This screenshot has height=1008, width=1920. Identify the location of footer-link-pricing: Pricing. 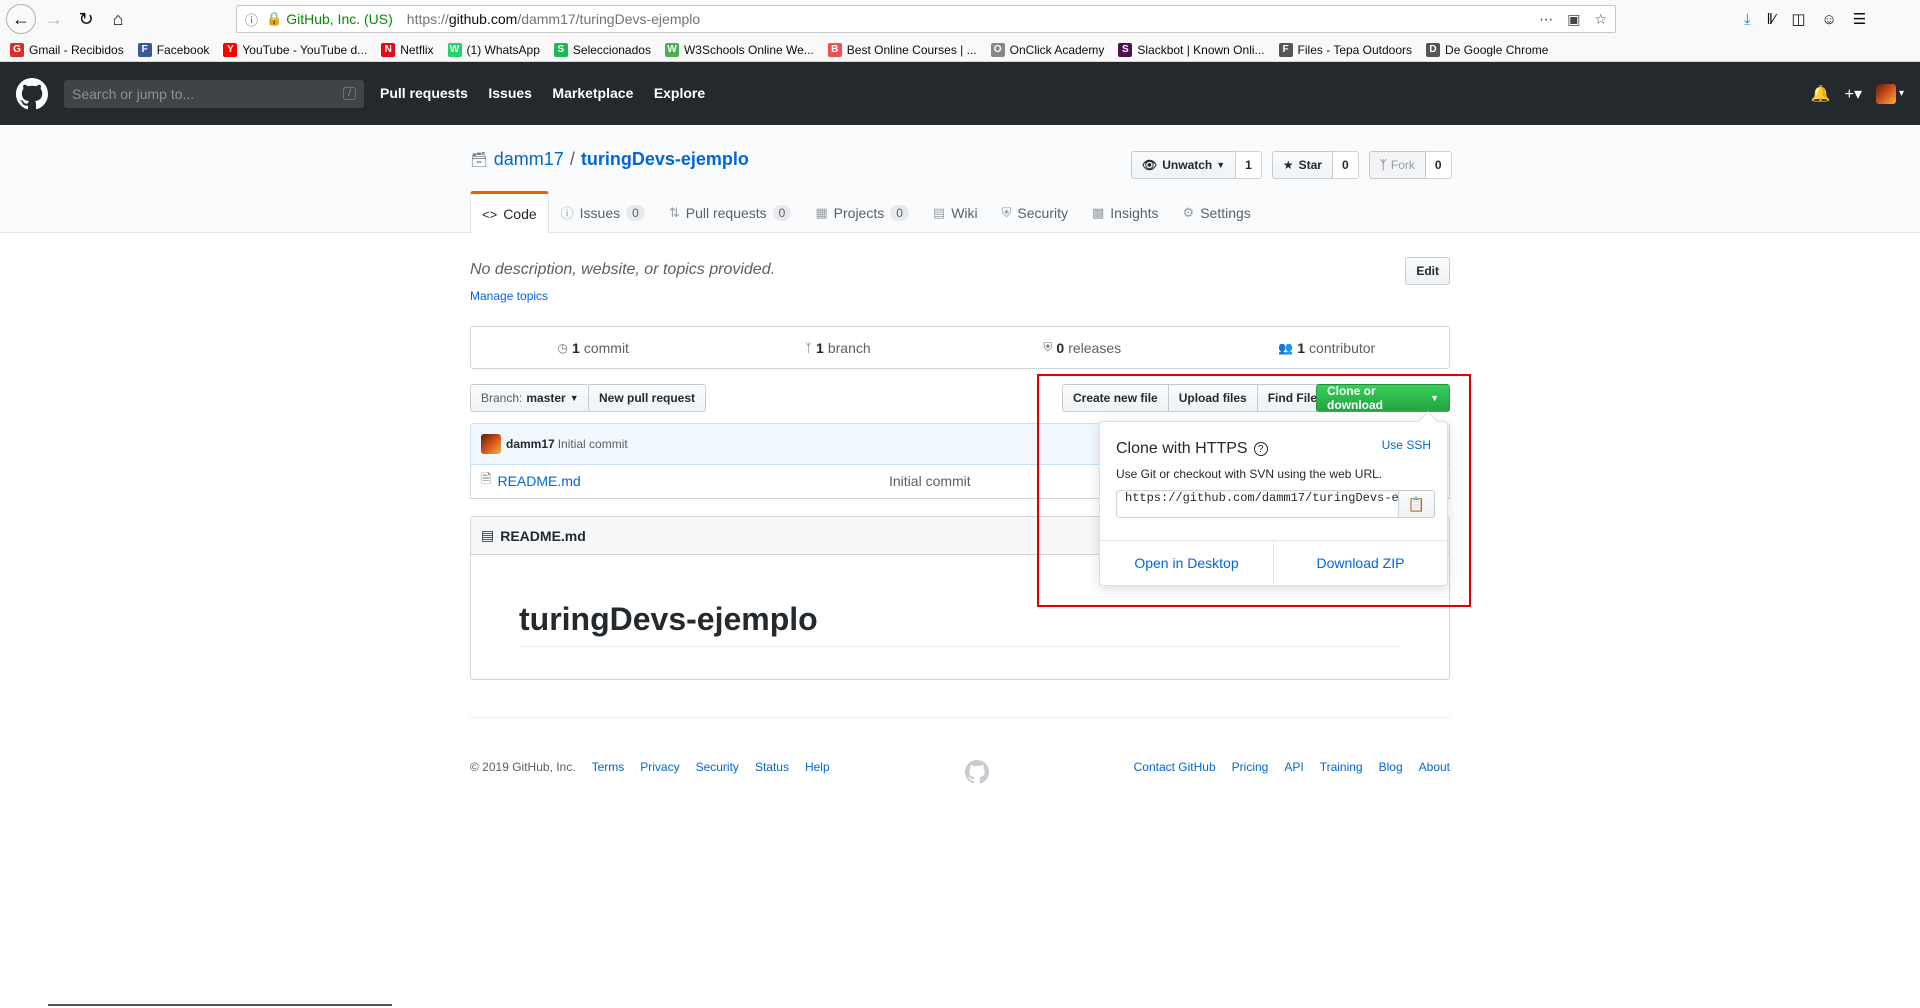
(1250, 767).